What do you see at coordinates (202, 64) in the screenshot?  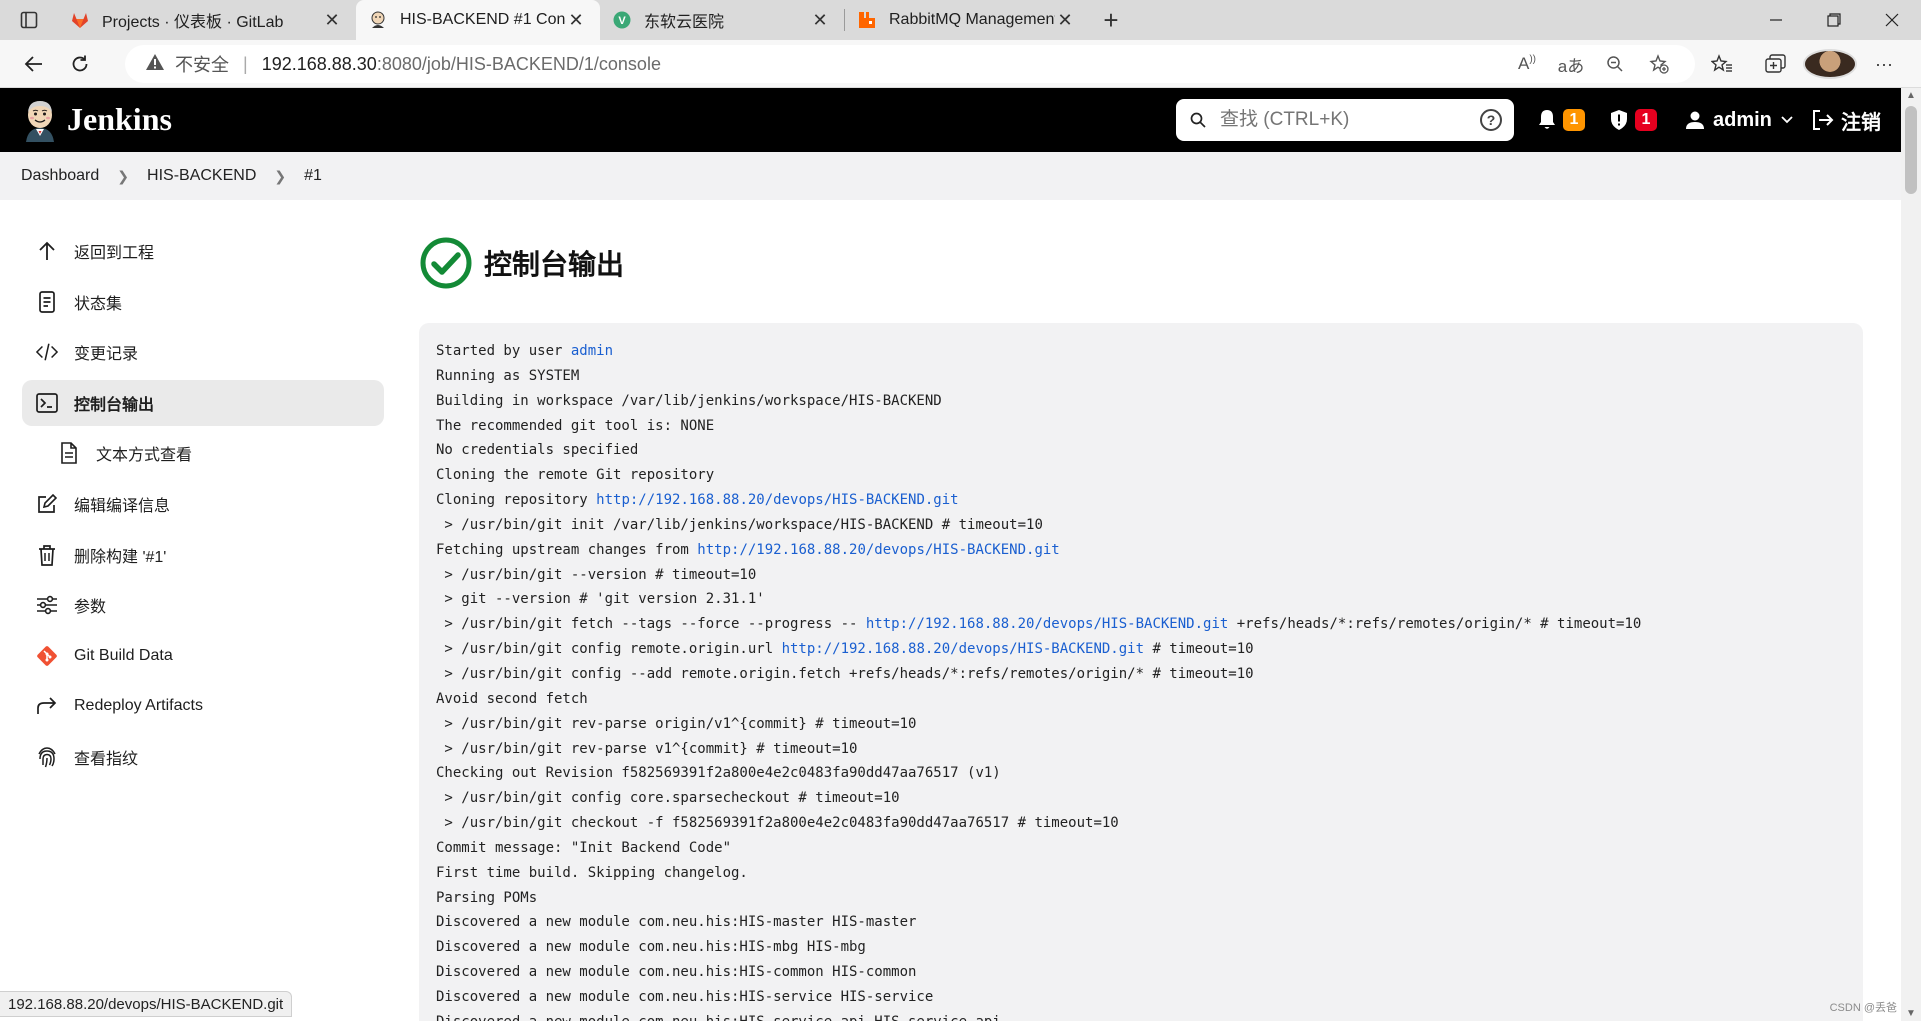 I see `security-status: 不安全` at bounding box center [202, 64].